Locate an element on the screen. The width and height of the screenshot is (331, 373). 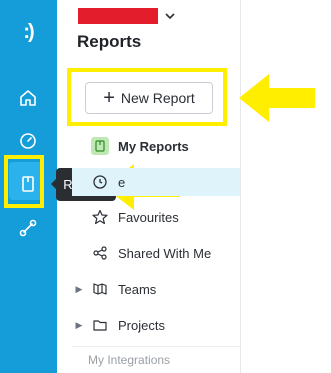
nav-item-label: Shared With Me is located at coordinates (165, 253).